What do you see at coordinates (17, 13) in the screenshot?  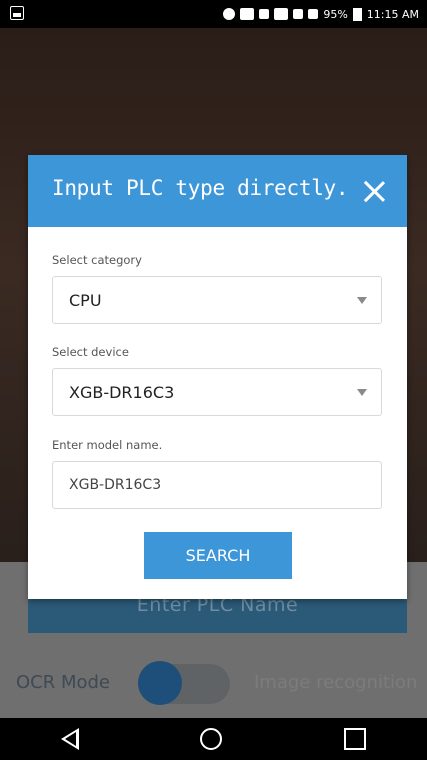 I see `gallery-notification-icon` at bounding box center [17, 13].